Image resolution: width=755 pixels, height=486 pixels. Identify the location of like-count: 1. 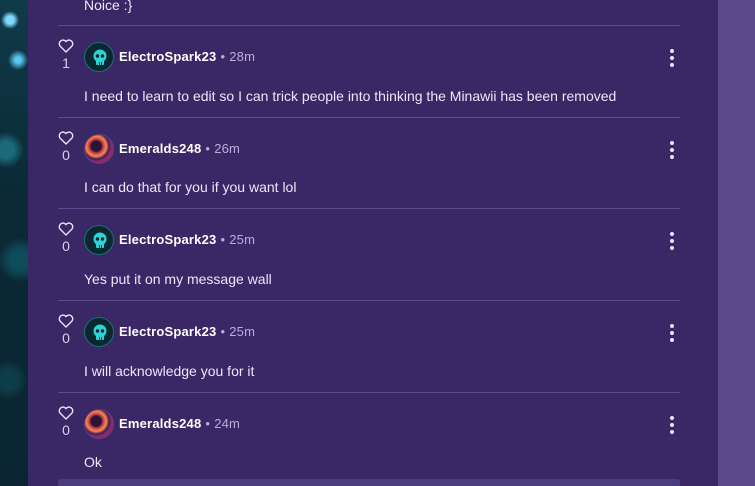
(66, 63).